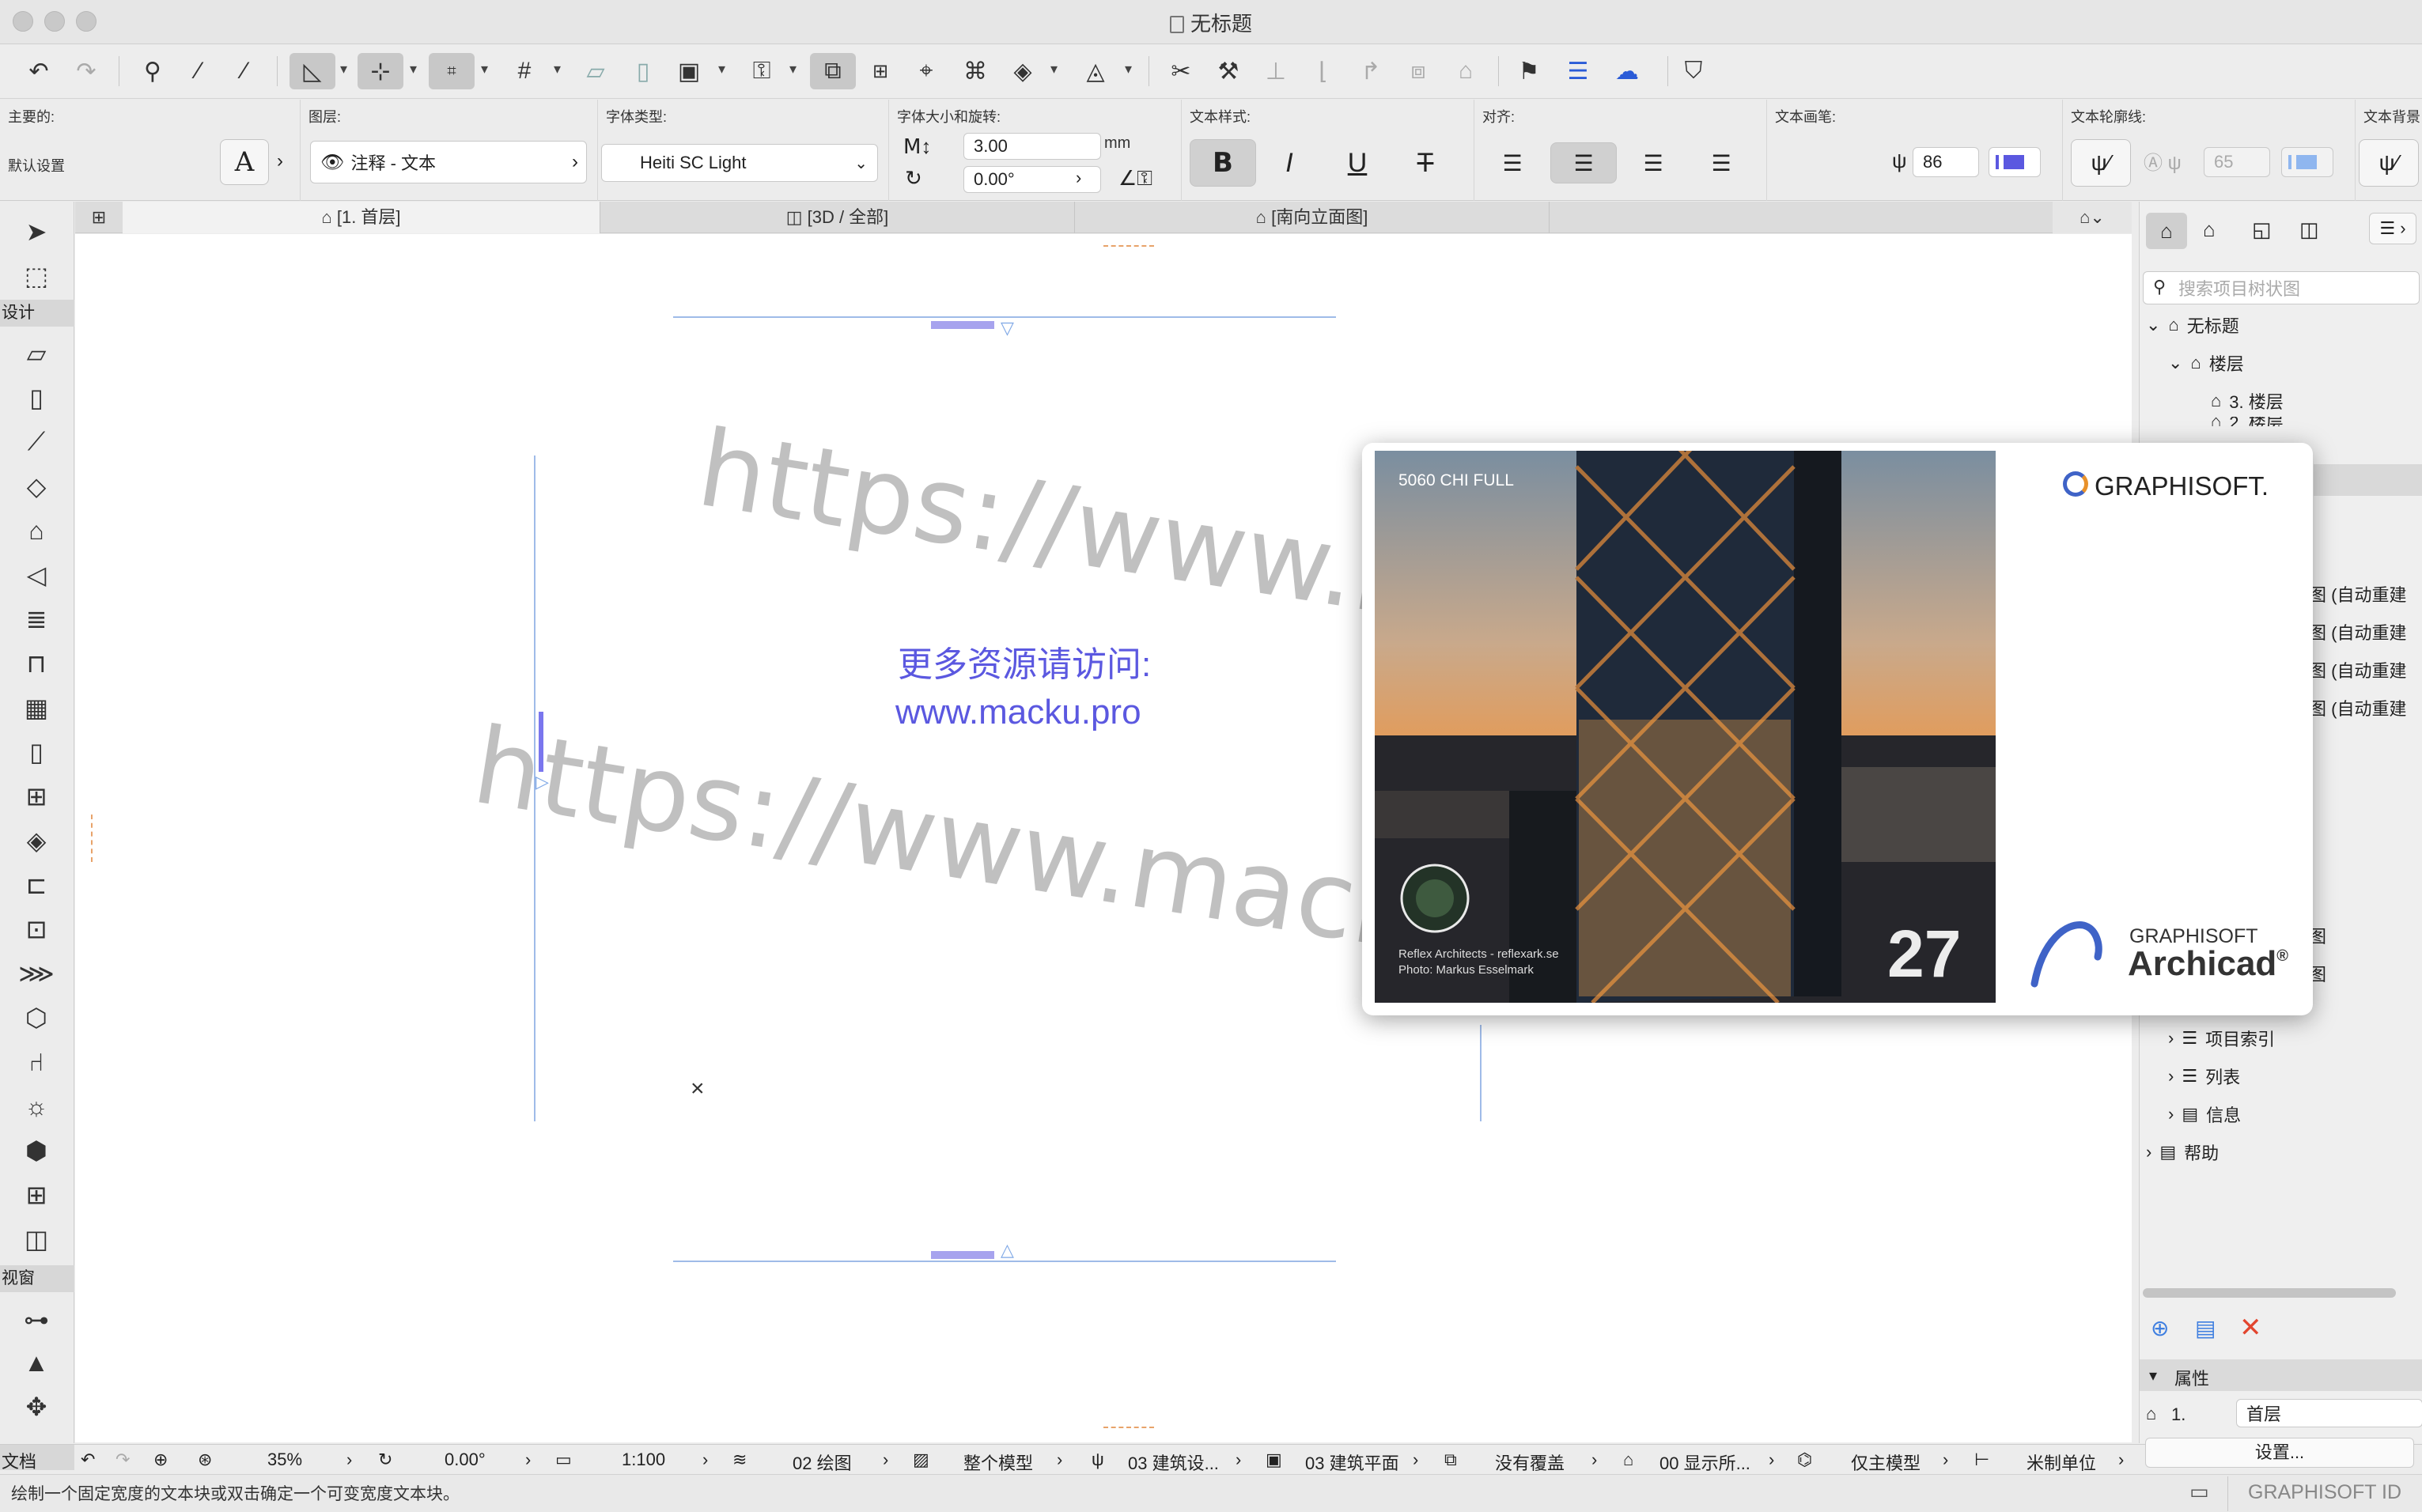  I want to click on property-name-input: 首层, so click(2329, 1413).